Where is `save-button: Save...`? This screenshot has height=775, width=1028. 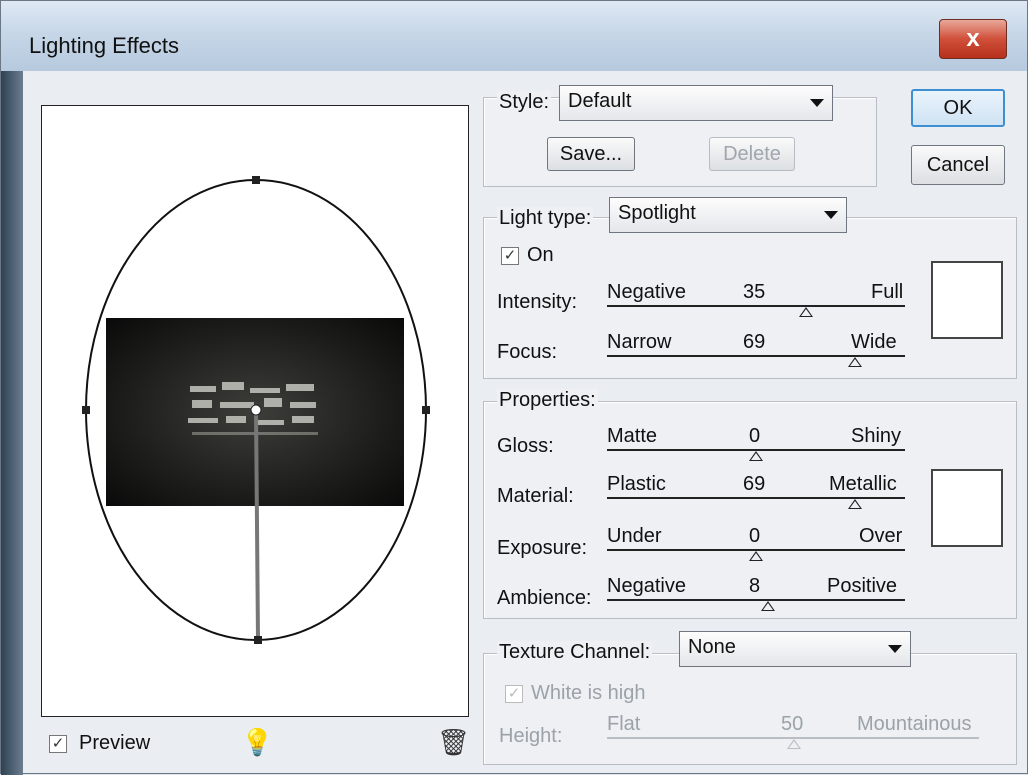
save-button: Save... is located at coordinates (591, 154).